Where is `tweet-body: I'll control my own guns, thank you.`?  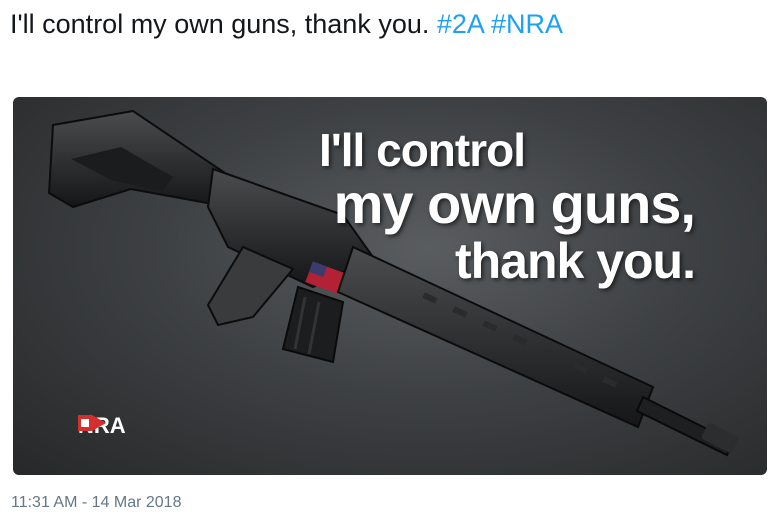 tweet-body: I'll control my own guns, thank you. is located at coordinates (220, 24).